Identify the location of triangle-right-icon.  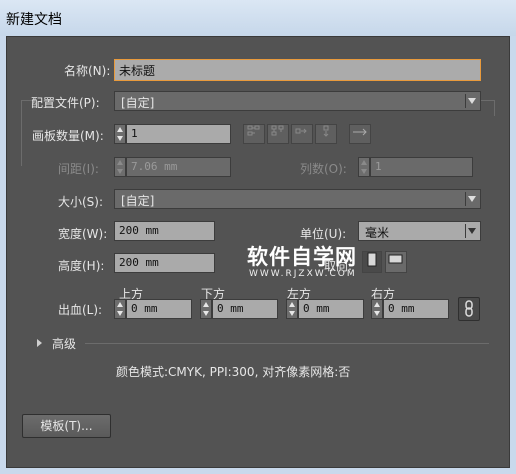
(39, 343).